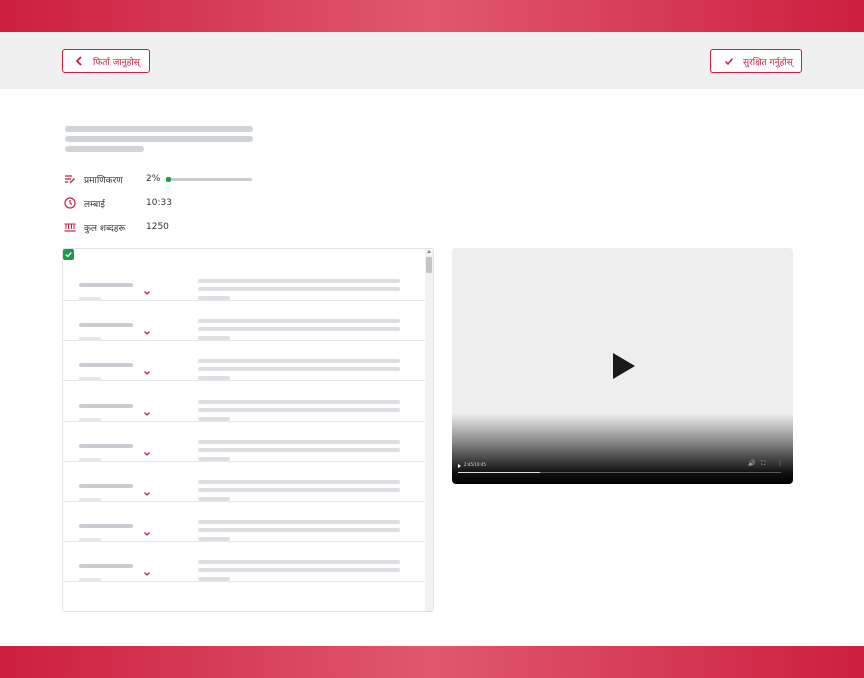 The height and width of the screenshot is (678, 864). What do you see at coordinates (157, 227) in the screenshot?
I see `word-count-value: 1250` at bounding box center [157, 227].